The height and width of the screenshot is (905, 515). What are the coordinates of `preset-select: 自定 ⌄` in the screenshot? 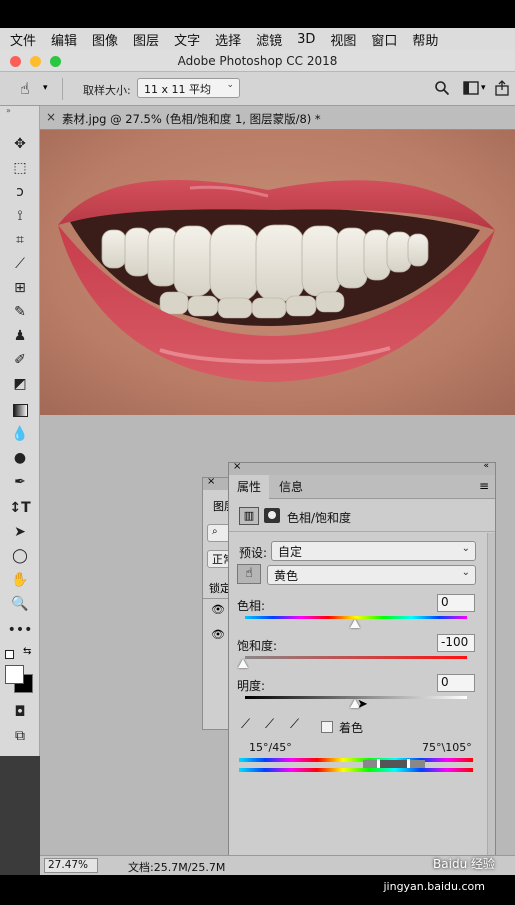 It's located at (373, 551).